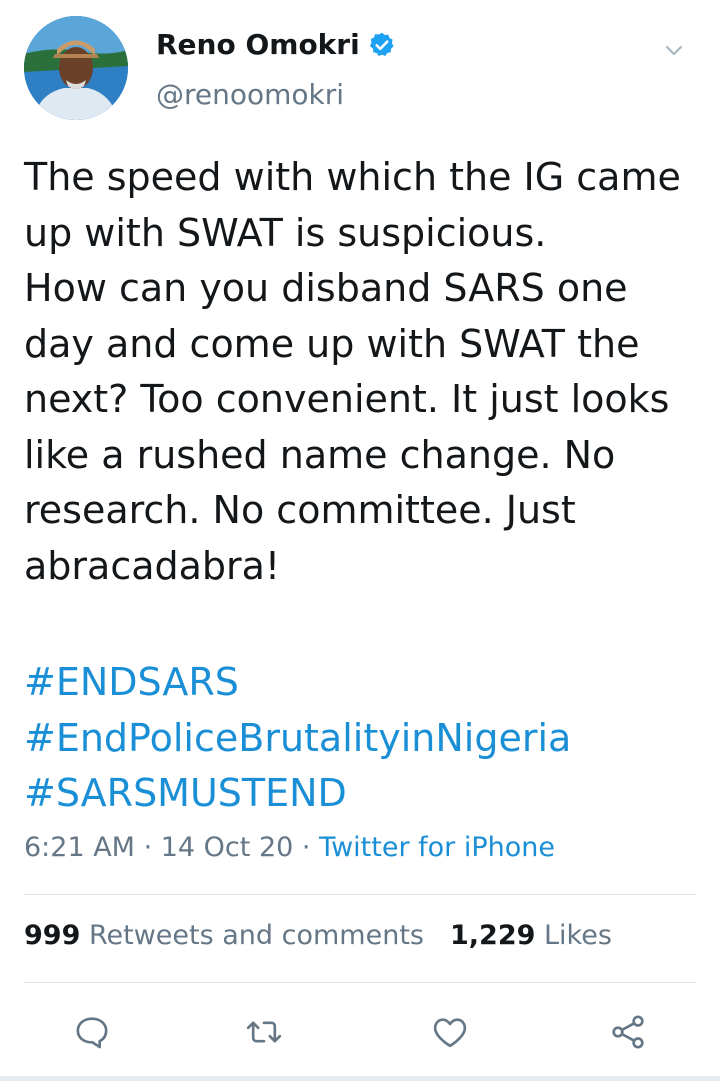  Describe the element at coordinates (92, 1032) in the screenshot. I see `reply-icon` at that location.